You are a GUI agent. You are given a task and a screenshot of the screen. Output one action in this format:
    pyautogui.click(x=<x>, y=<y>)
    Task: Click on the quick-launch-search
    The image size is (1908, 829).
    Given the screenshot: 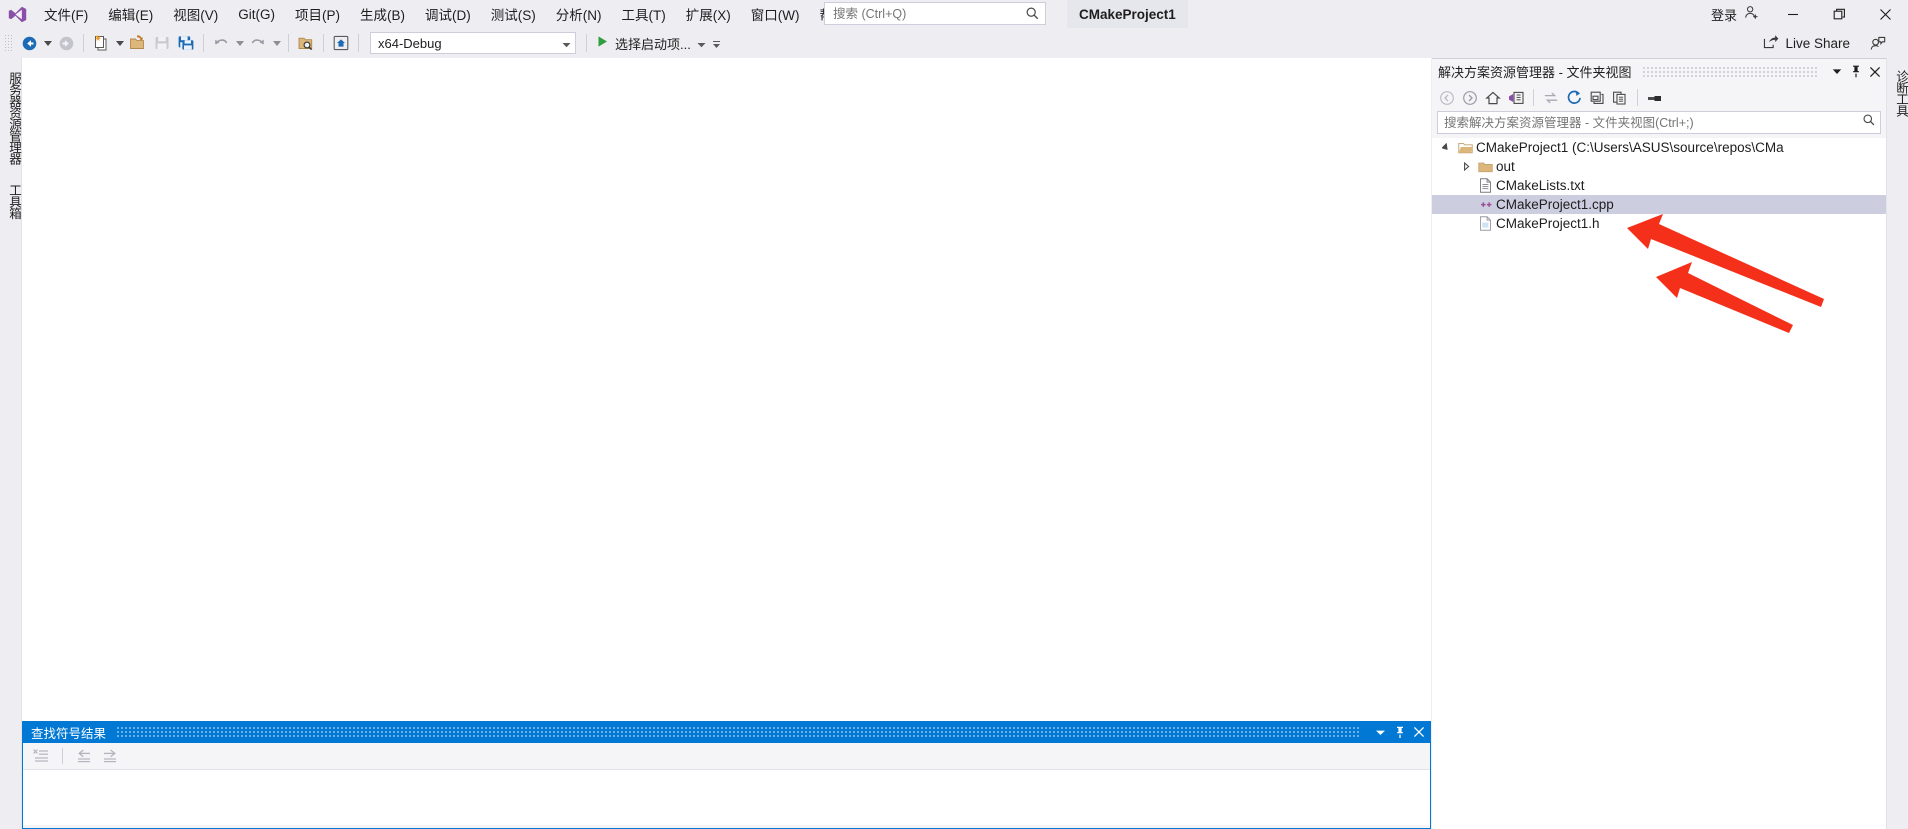 What is the action you would take?
    pyautogui.click(x=935, y=13)
    